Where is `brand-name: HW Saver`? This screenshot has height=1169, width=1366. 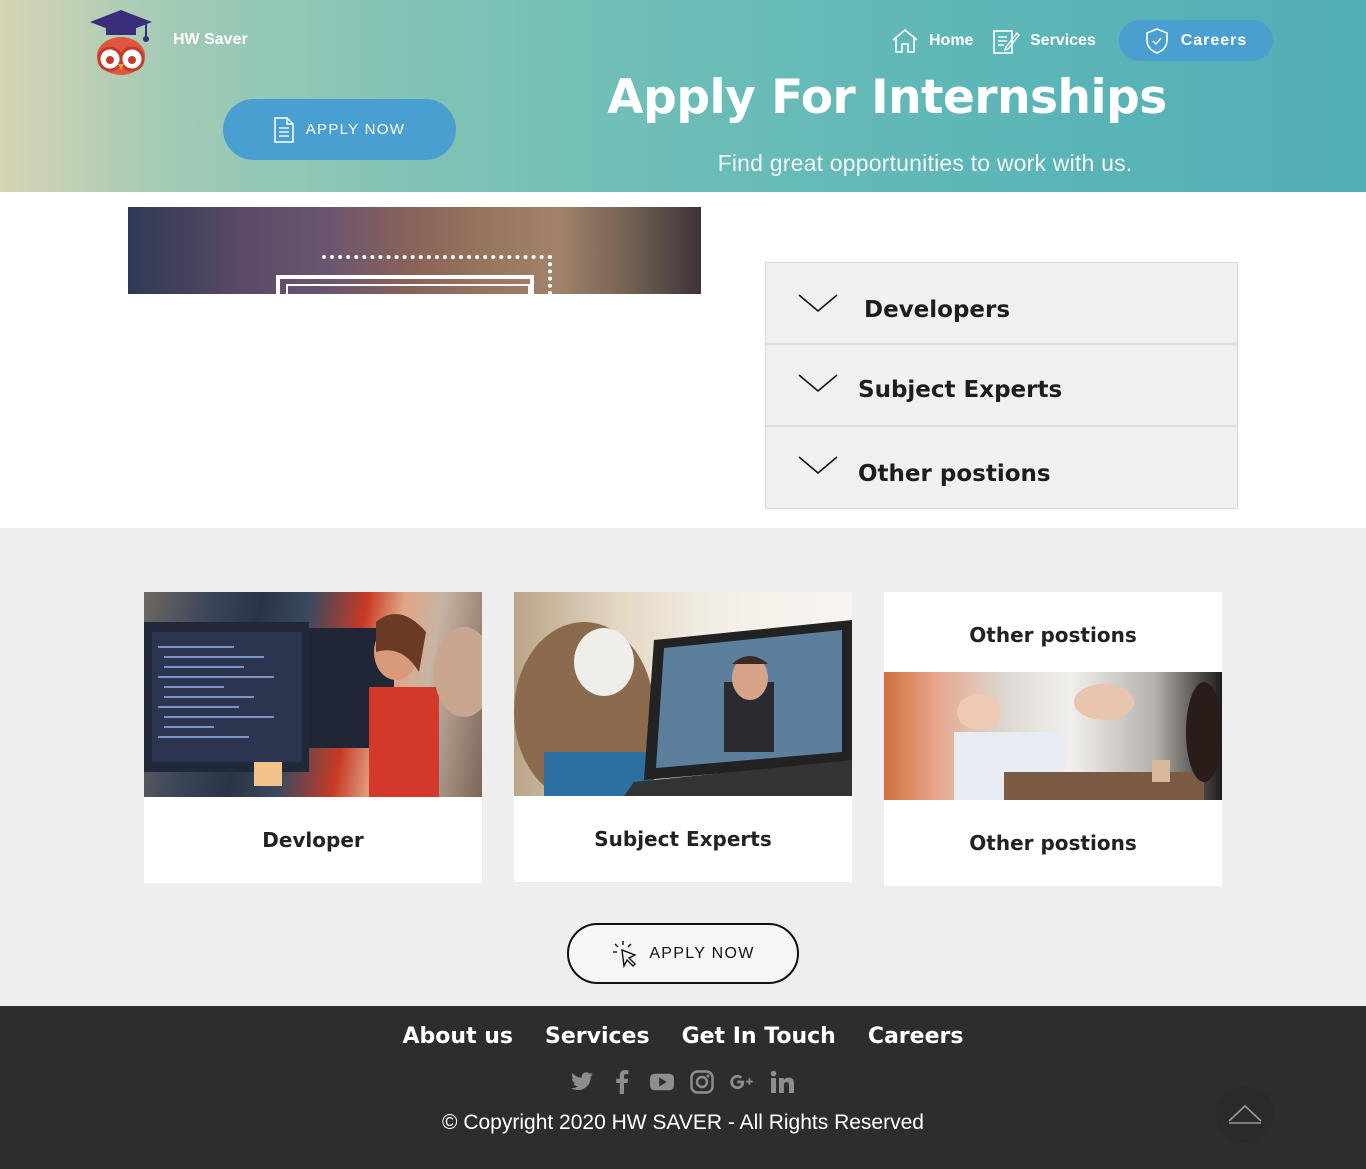 brand-name: HW Saver is located at coordinates (210, 40).